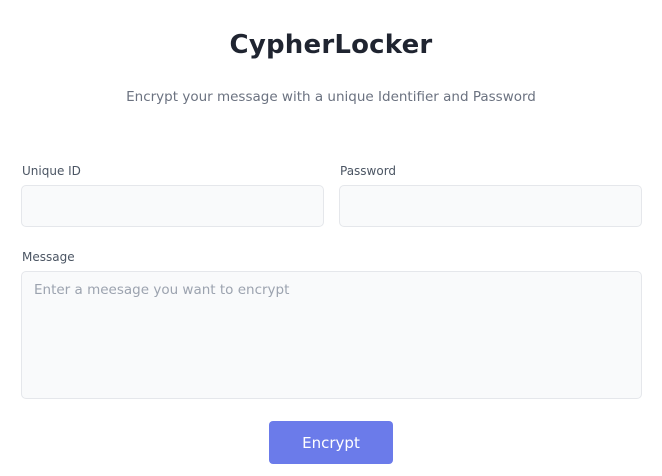  What do you see at coordinates (331, 442) in the screenshot?
I see `encrypt-button: Encrypt` at bounding box center [331, 442].